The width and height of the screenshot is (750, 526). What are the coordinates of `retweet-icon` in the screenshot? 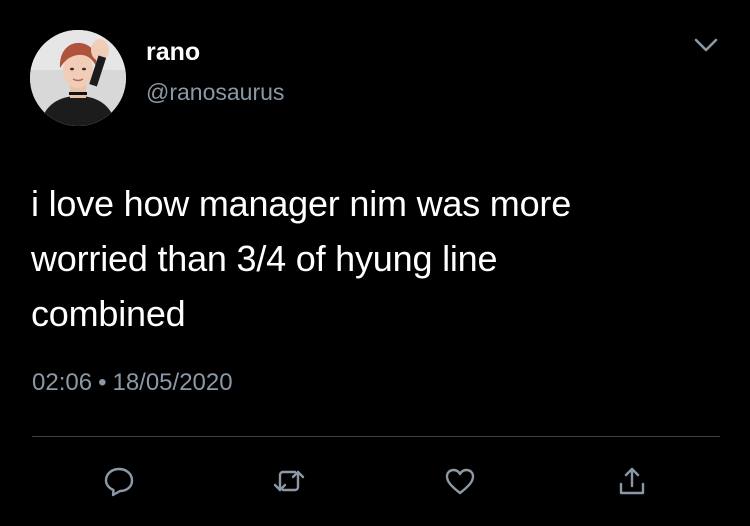 It's located at (289, 481).